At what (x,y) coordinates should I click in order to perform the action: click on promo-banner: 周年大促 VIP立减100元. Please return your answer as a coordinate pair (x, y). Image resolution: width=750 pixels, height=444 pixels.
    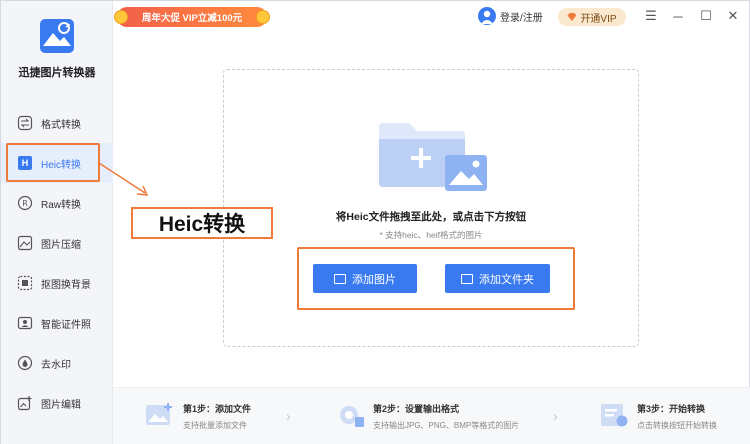
    Looking at the image, I should click on (192, 17).